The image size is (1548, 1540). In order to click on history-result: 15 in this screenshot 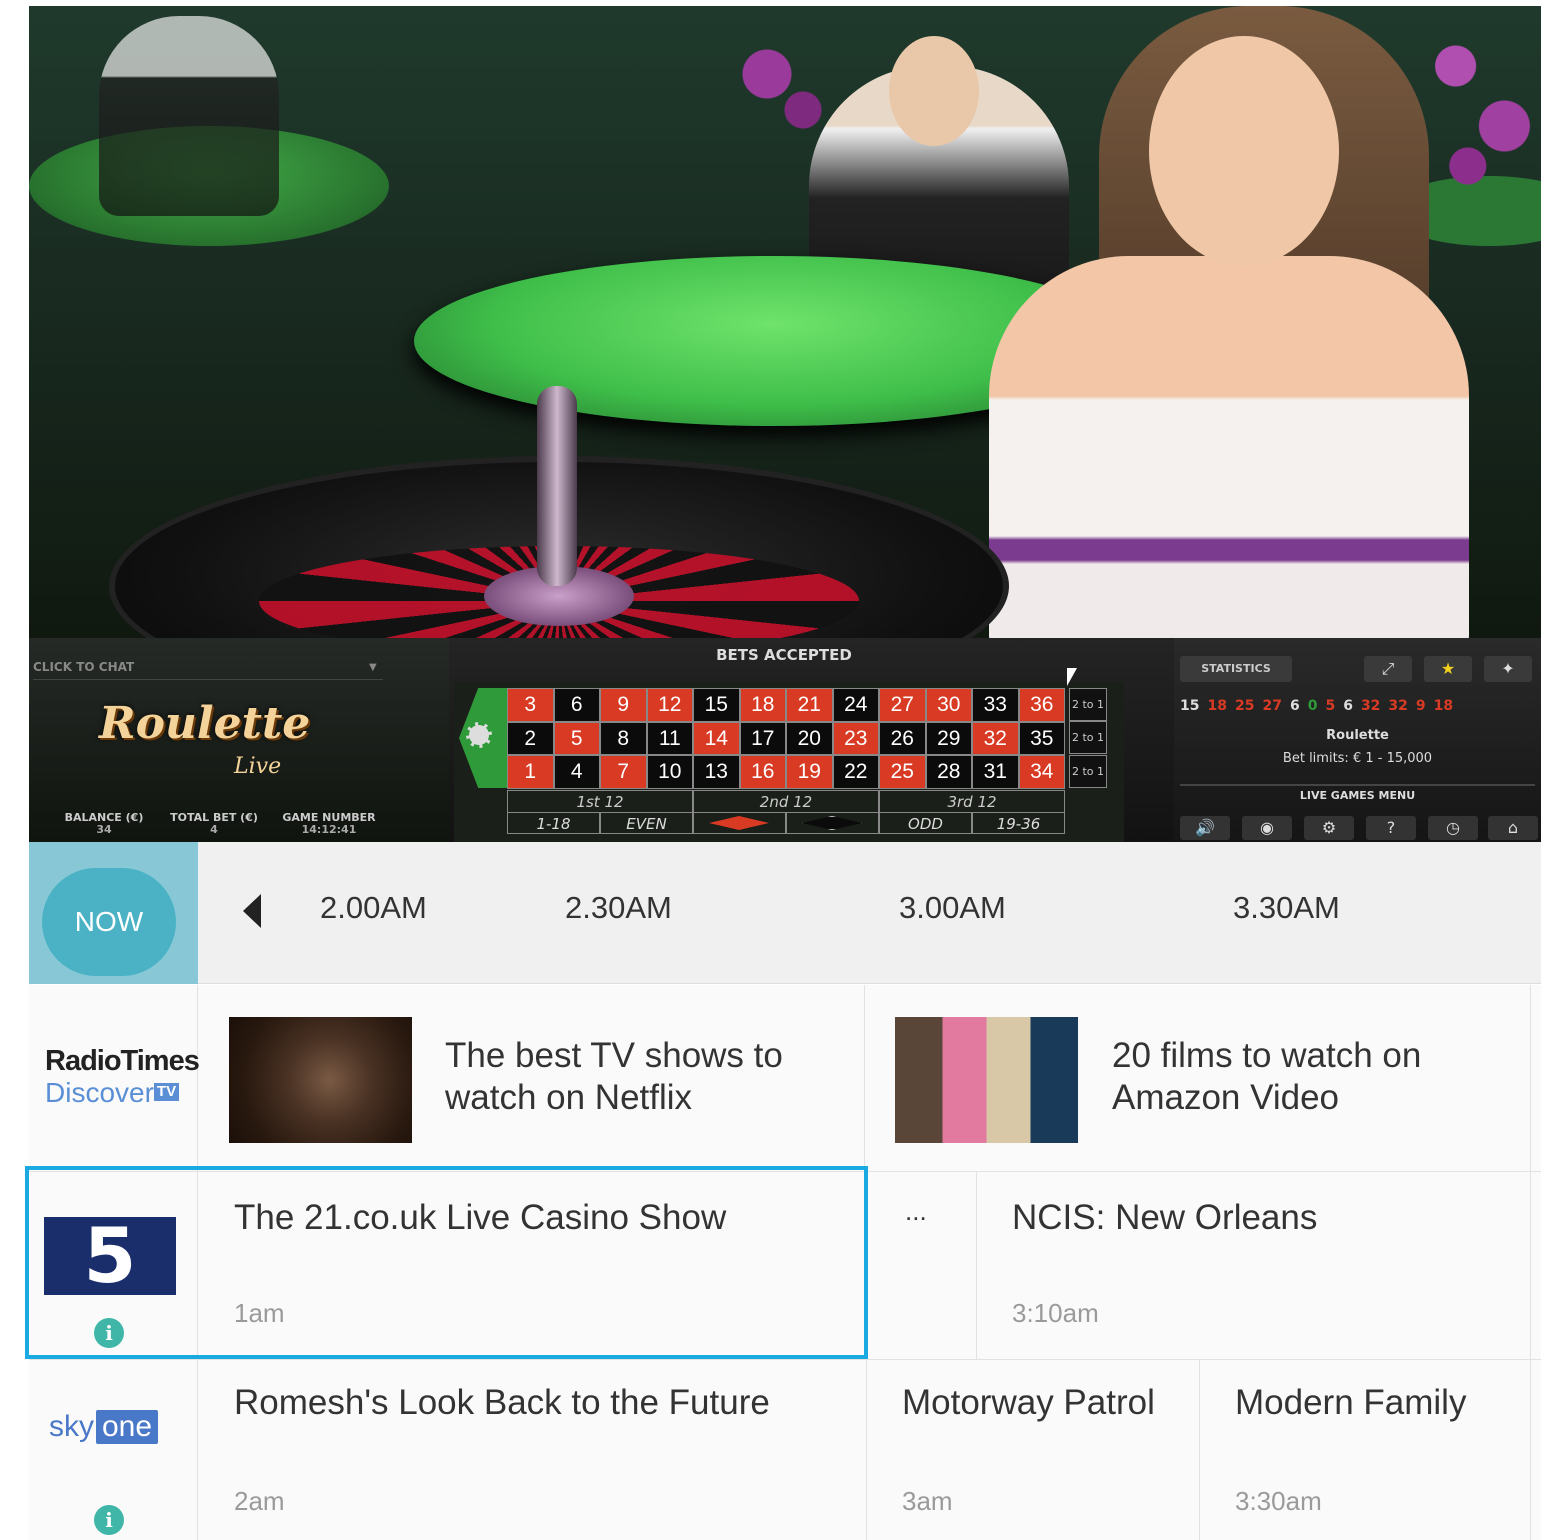, I will do `click(1190, 706)`.